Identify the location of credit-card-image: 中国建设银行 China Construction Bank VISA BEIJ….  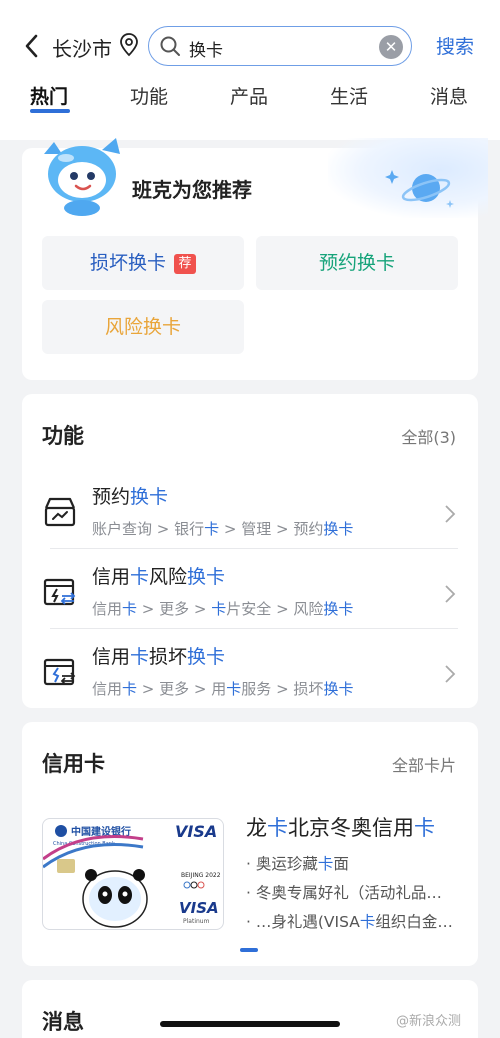
(133, 874).